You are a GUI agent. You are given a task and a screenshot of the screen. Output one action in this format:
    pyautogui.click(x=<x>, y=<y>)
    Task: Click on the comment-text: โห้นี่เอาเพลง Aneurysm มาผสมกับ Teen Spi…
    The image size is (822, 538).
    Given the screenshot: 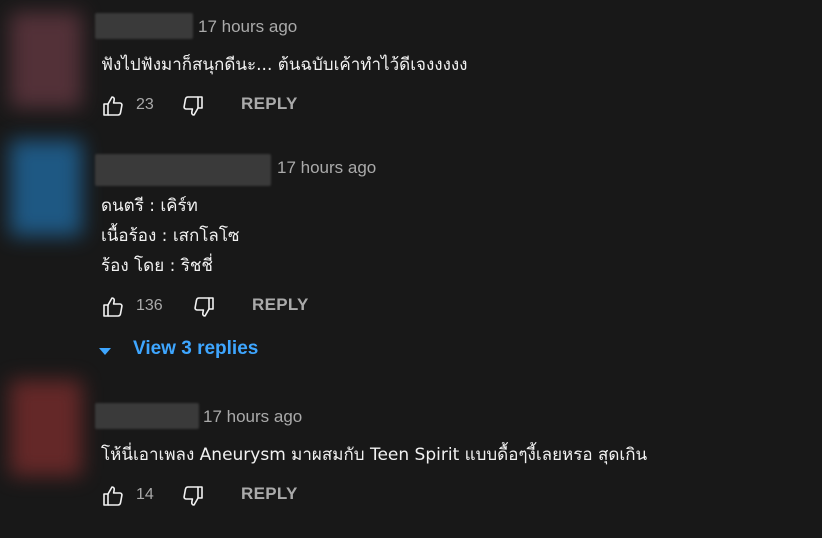 What is the action you would take?
    pyautogui.click(x=374, y=455)
    